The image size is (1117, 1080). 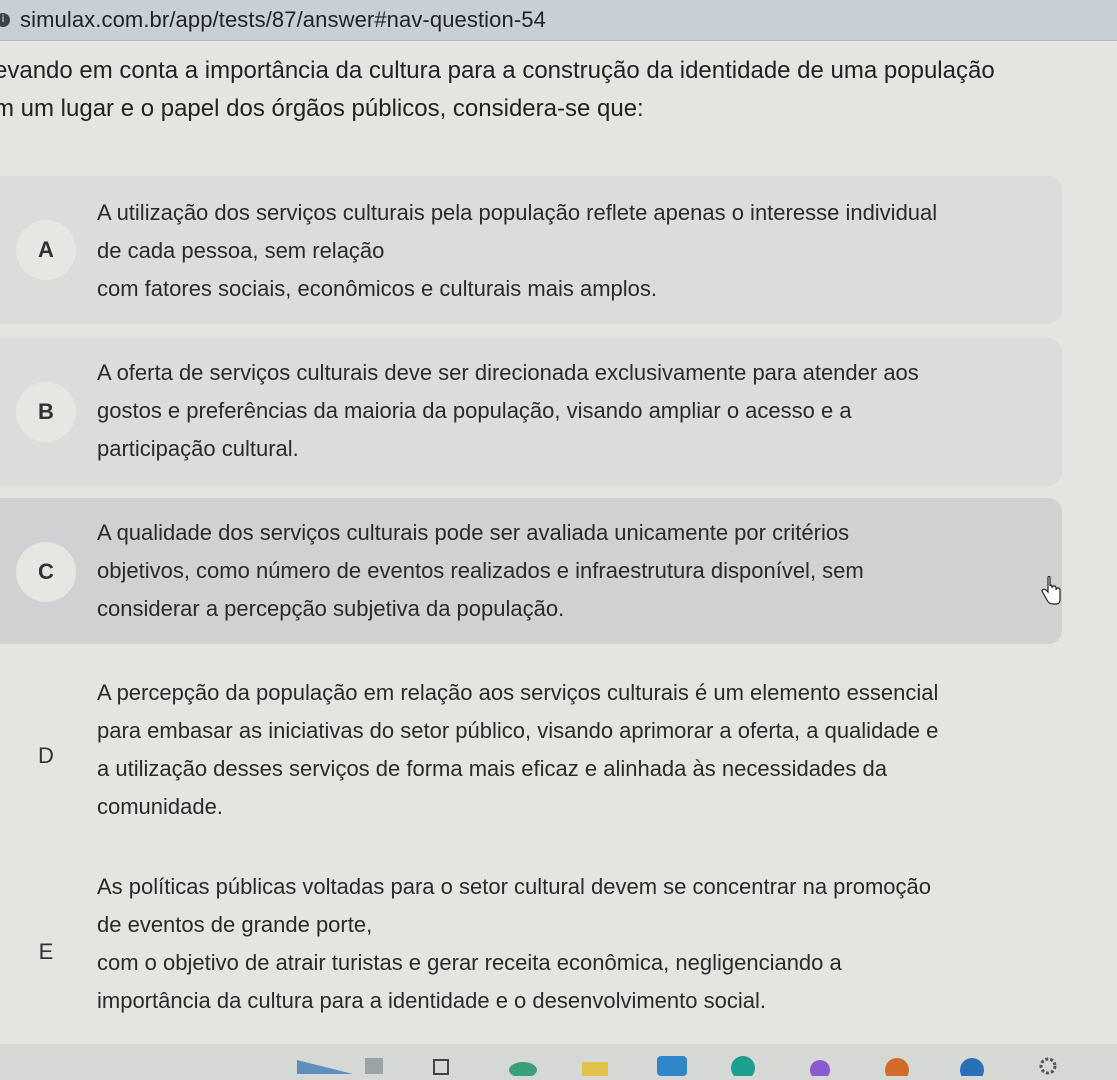 I want to click on option-letter-d: D, so click(x=46, y=755).